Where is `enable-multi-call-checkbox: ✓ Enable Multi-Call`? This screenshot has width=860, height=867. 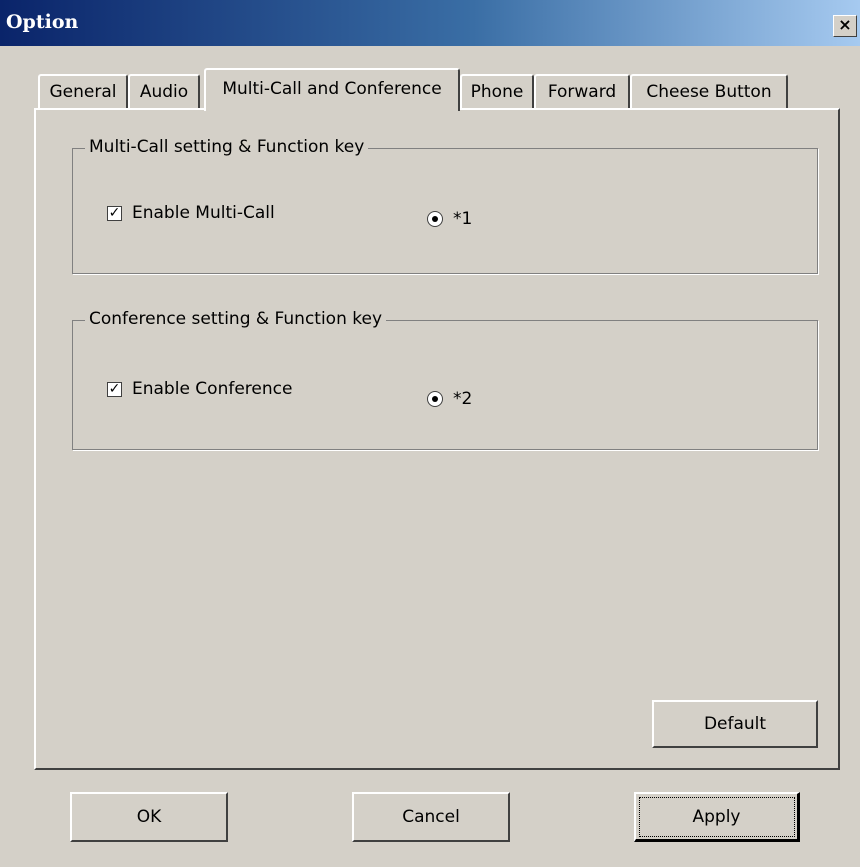 enable-multi-call-checkbox: ✓ Enable Multi-Call is located at coordinates (191, 213).